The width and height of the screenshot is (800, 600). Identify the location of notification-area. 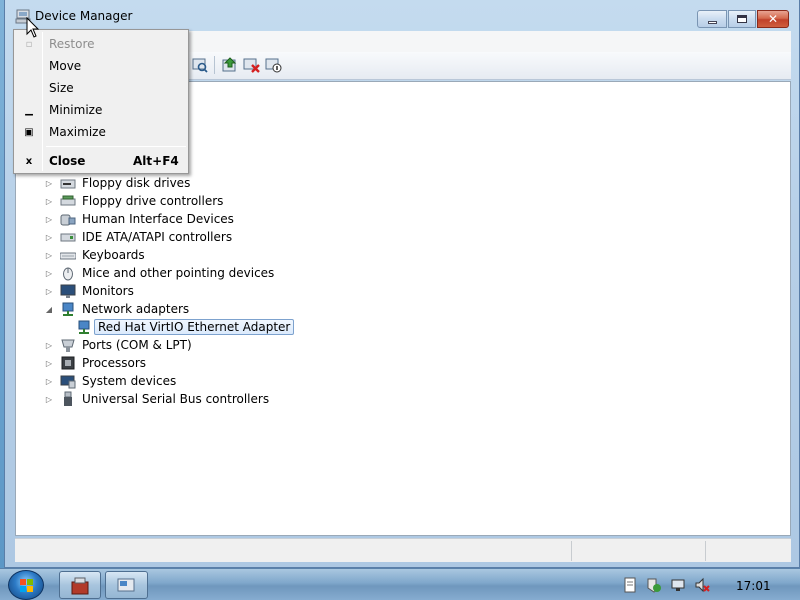
(706, 584).